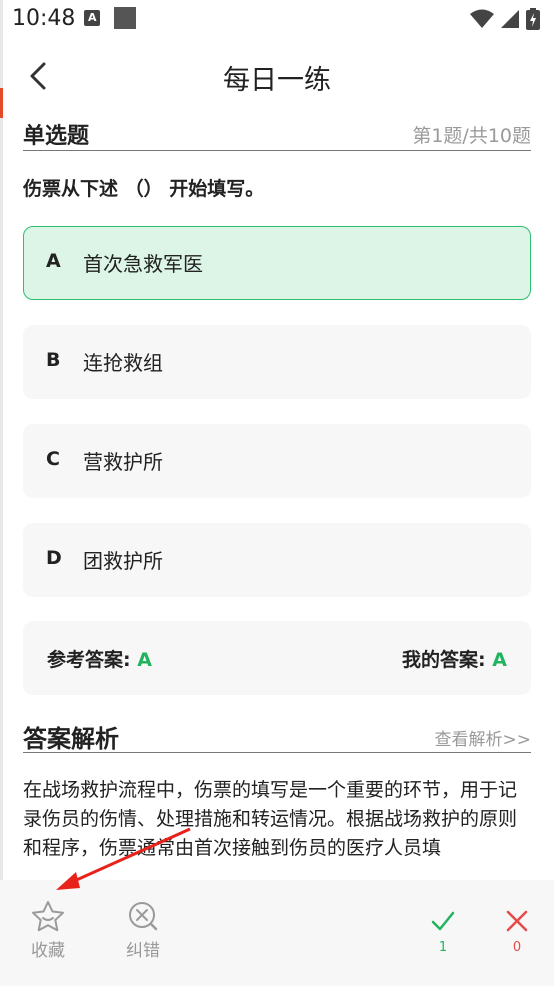 The width and height of the screenshot is (554, 986). I want to click on top-app-bar: 每日一练, so click(277, 76).